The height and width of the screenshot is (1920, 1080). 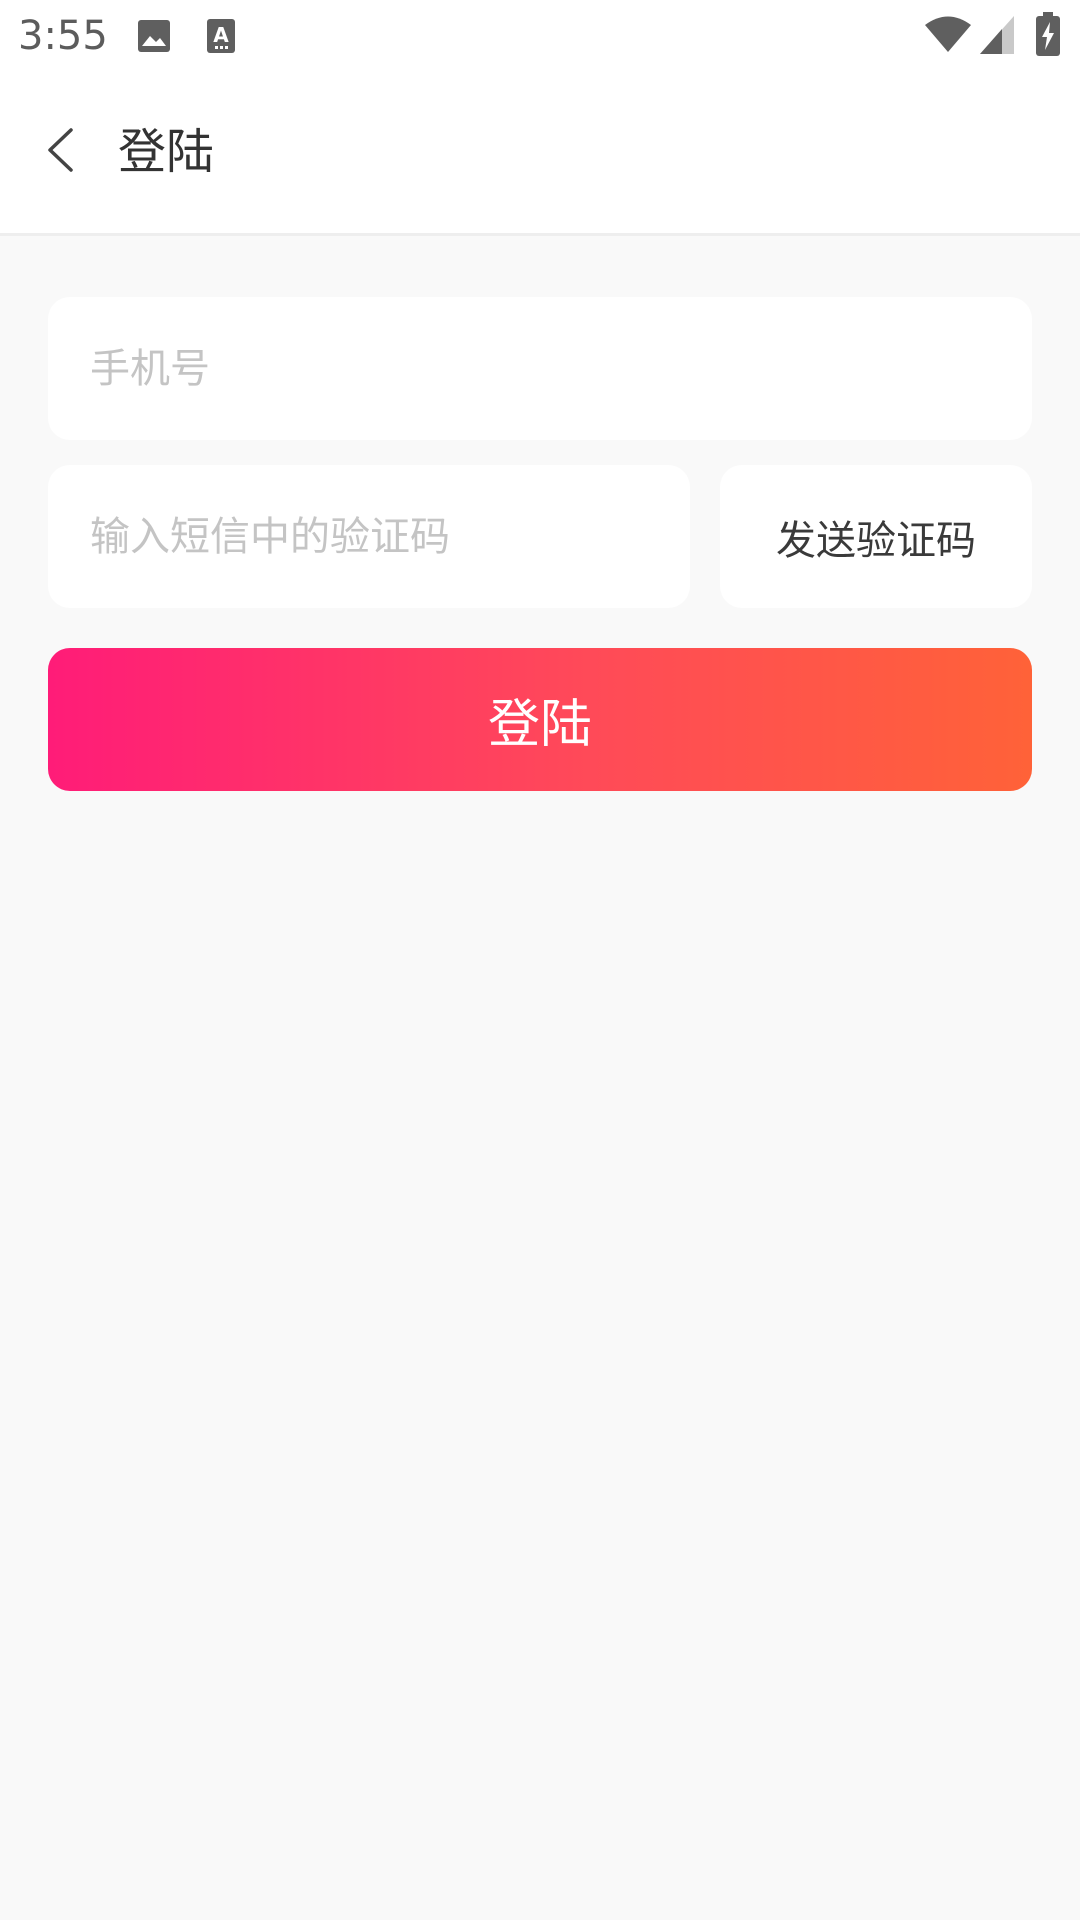 I want to click on image-icon, so click(x=154, y=38).